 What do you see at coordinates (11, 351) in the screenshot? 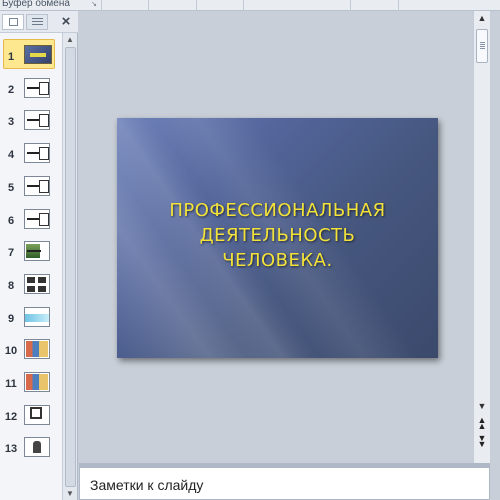
I see `slide-number: 10` at bounding box center [11, 351].